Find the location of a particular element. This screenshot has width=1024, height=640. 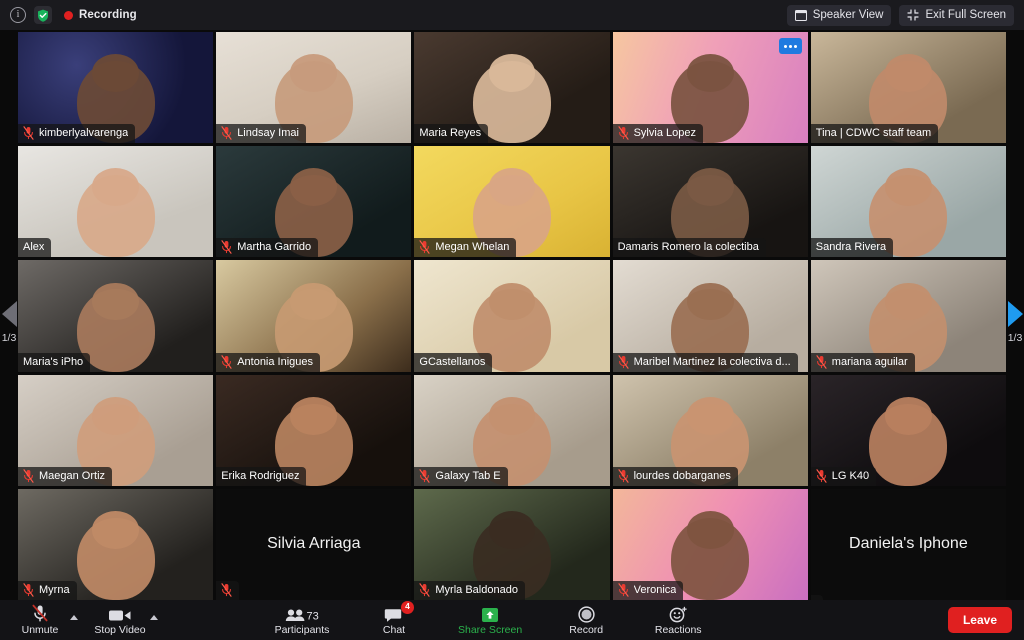

participant-tile: lourdes dobarganes is located at coordinates (710, 430).